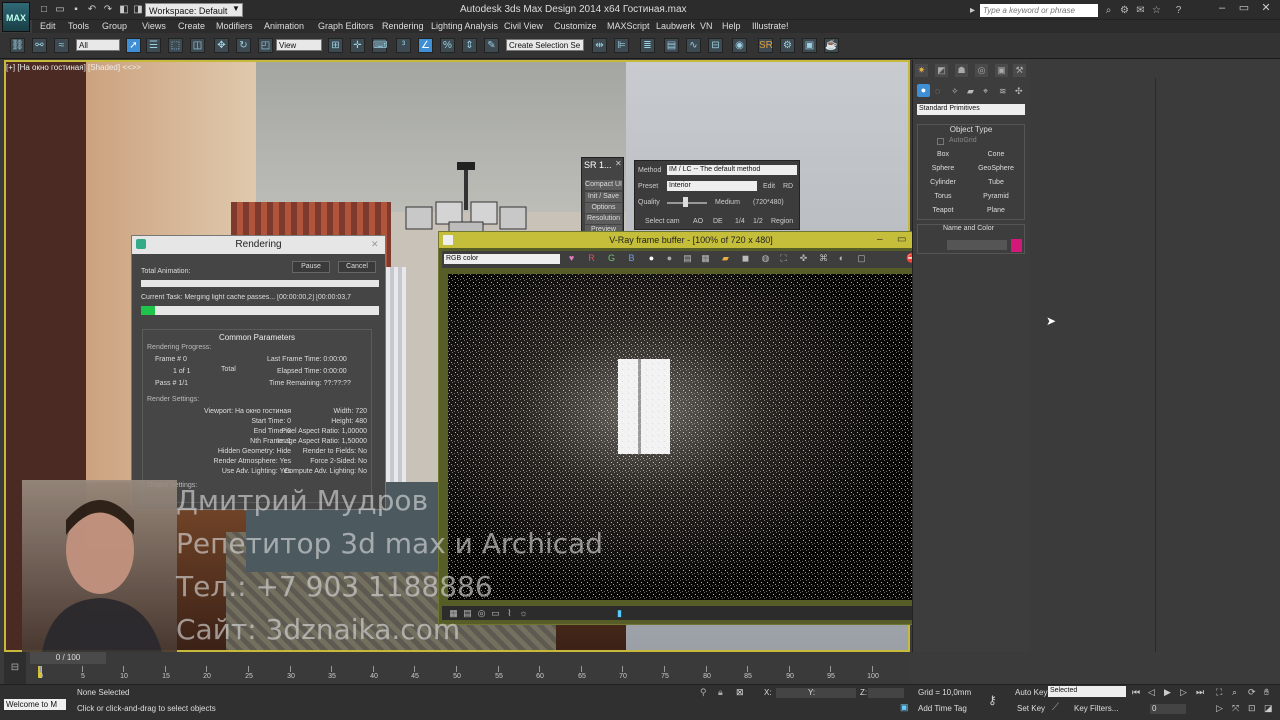 This screenshot has height=720, width=1280. What do you see at coordinates (740, 692) in the screenshot?
I see `absolute-mode-icon: ⊠` at bounding box center [740, 692].